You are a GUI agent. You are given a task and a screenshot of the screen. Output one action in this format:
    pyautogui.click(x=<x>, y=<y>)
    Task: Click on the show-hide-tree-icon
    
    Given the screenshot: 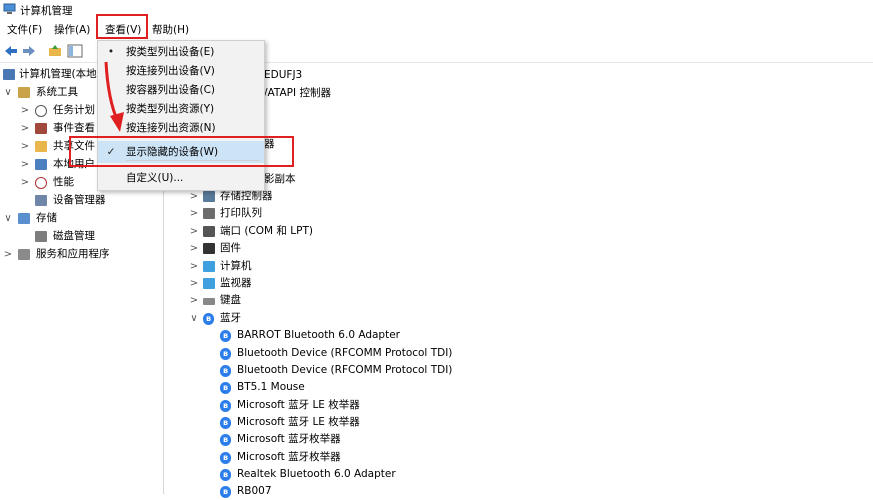 What is the action you would take?
    pyautogui.click(x=75, y=51)
    